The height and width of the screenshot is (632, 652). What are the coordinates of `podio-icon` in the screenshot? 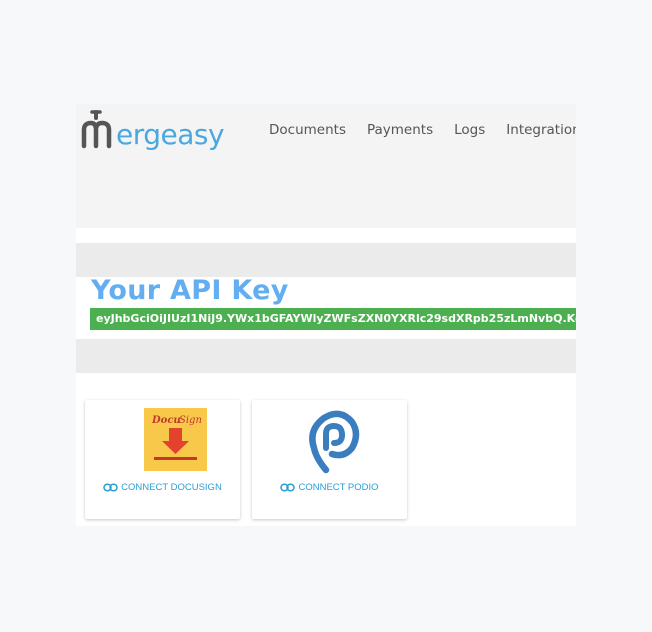 It's located at (334, 442).